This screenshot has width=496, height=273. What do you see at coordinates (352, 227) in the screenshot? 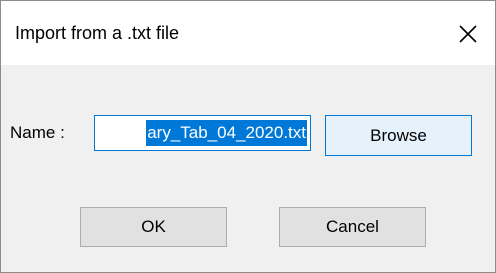
I see `cancel-button: Cancel` at bounding box center [352, 227].